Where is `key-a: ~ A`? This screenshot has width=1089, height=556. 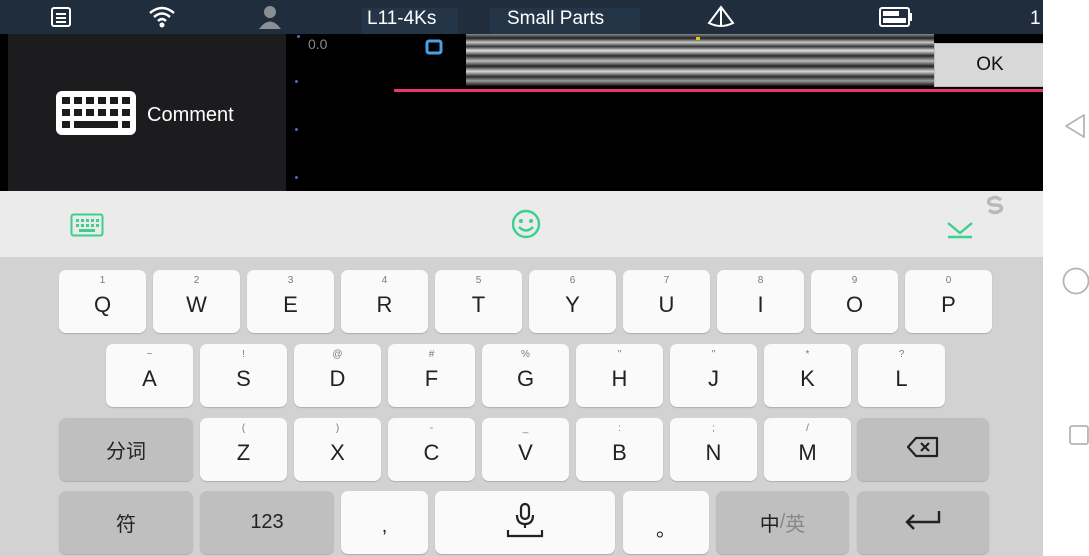
key-a: ~ A is located at coordinates (149, 375).